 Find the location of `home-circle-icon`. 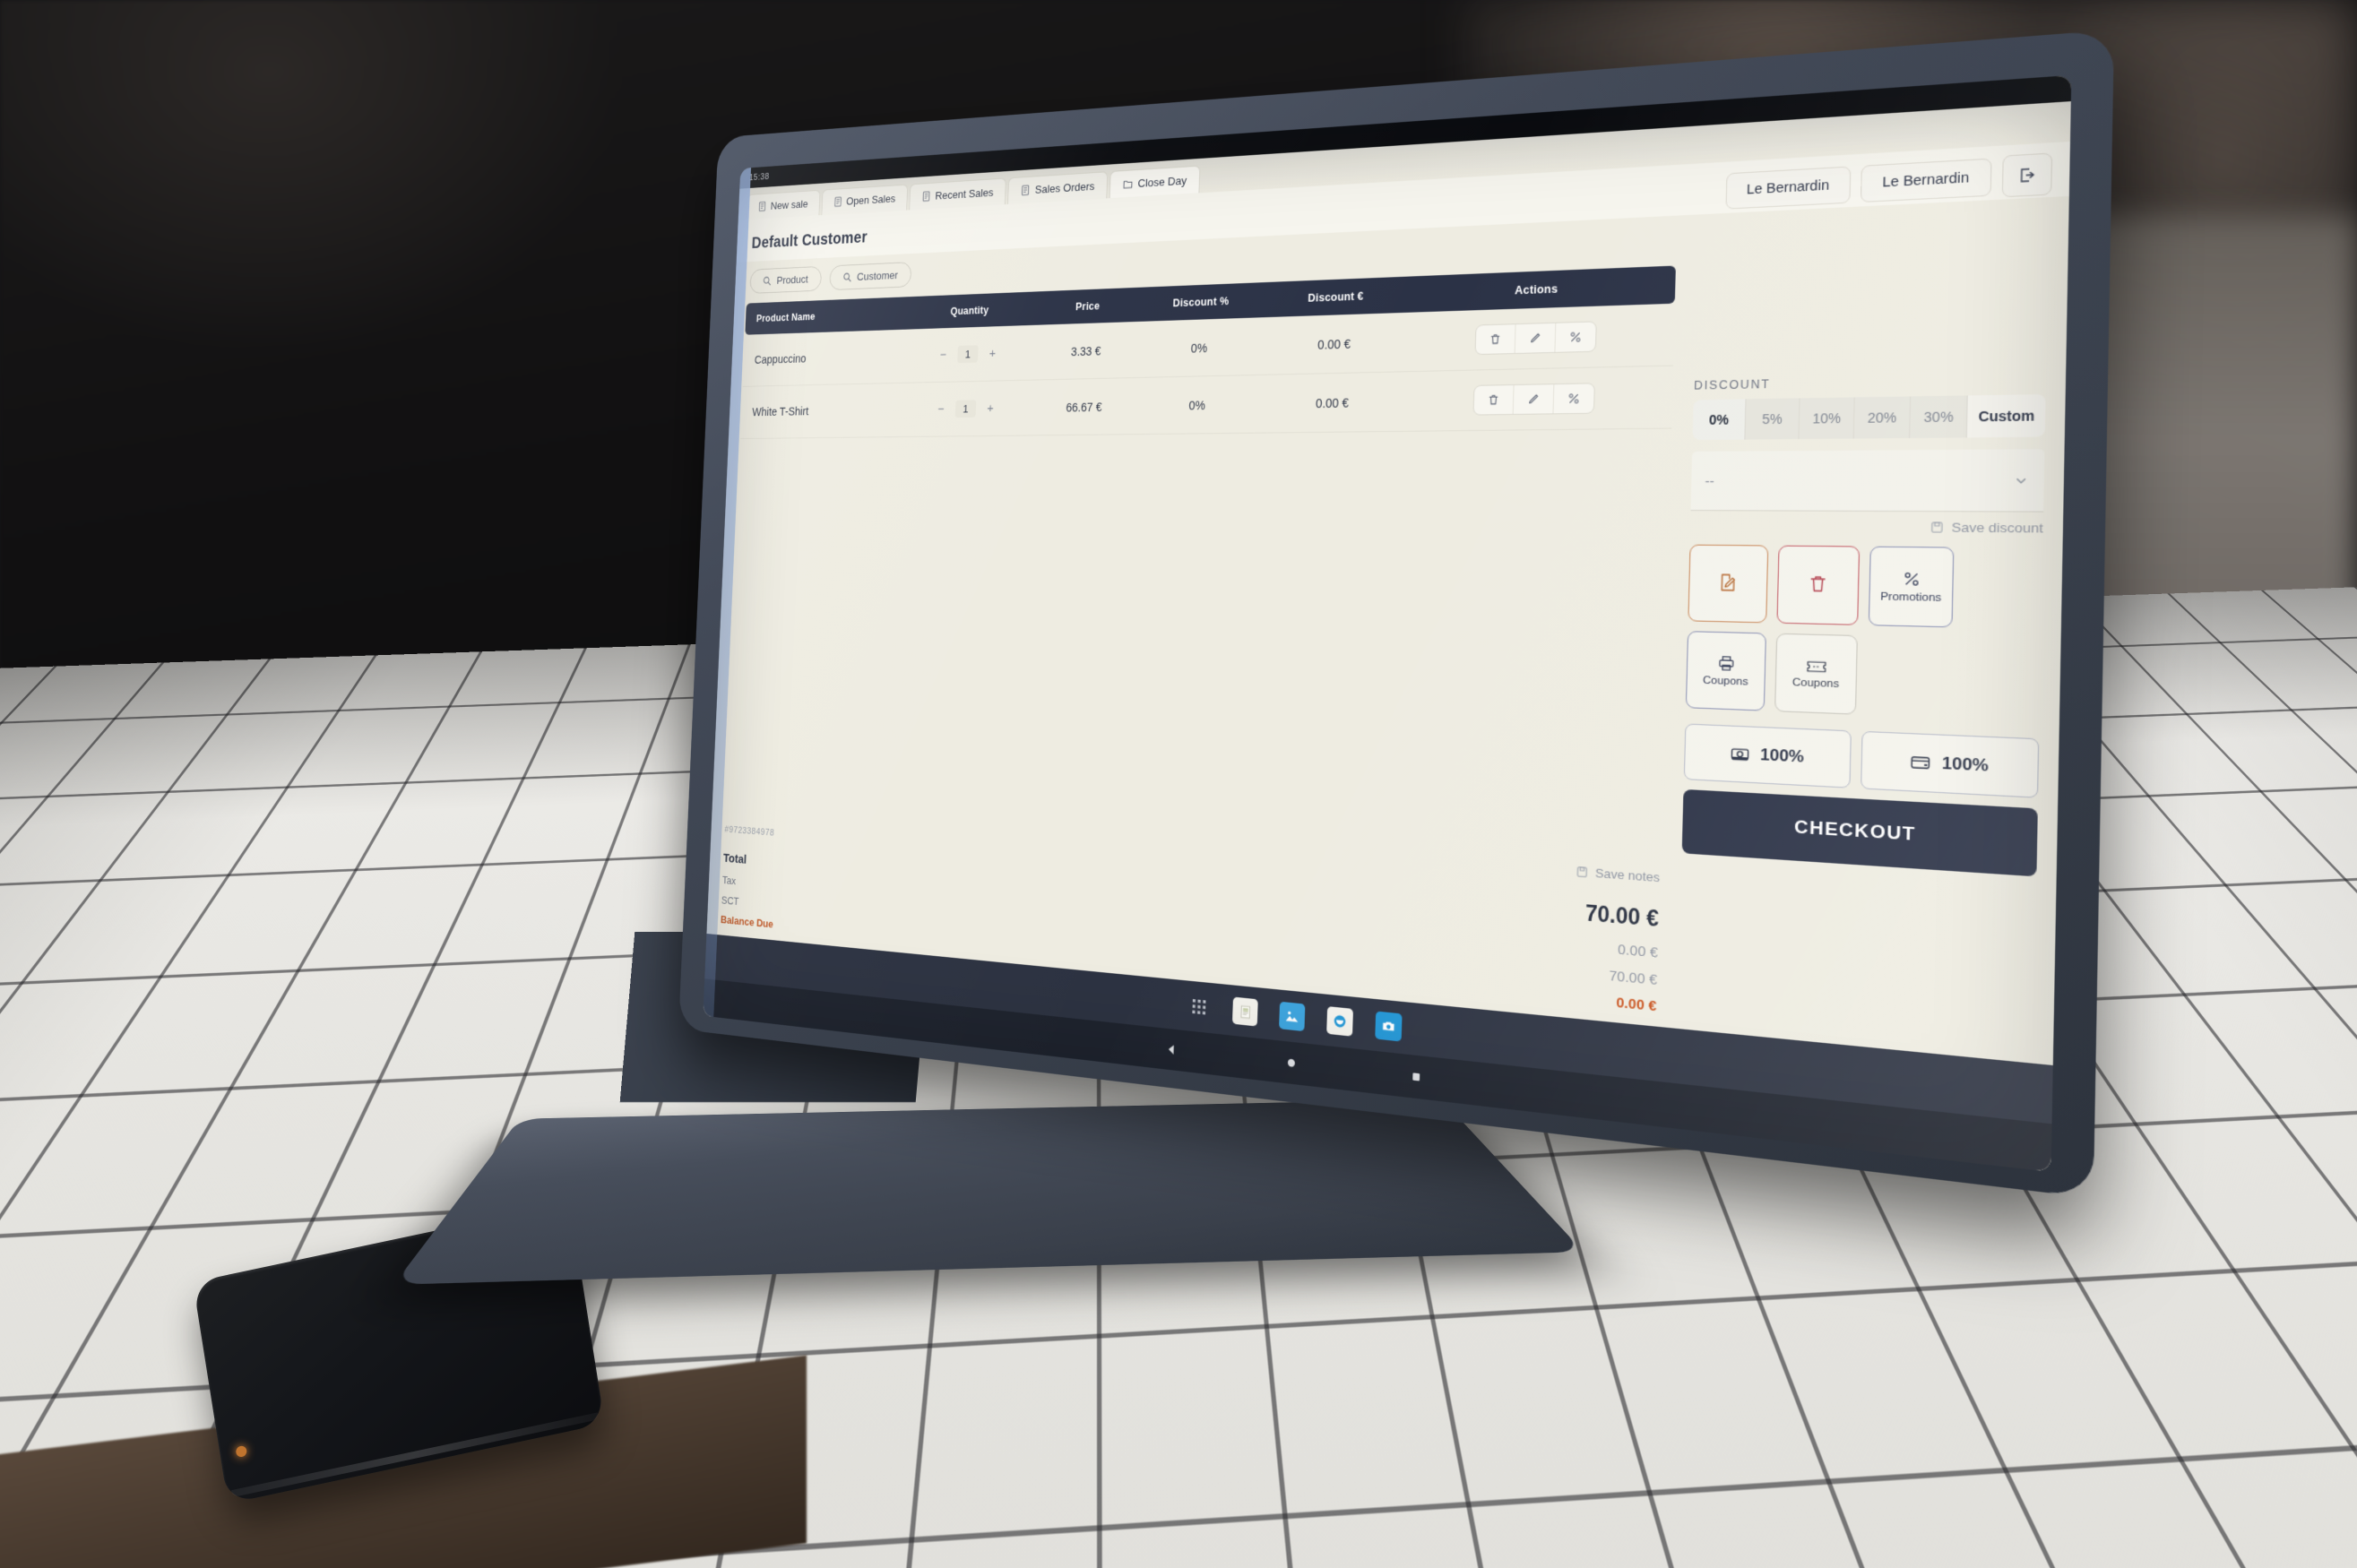

home-circle-icon is located at coordinates (1291, 1062).